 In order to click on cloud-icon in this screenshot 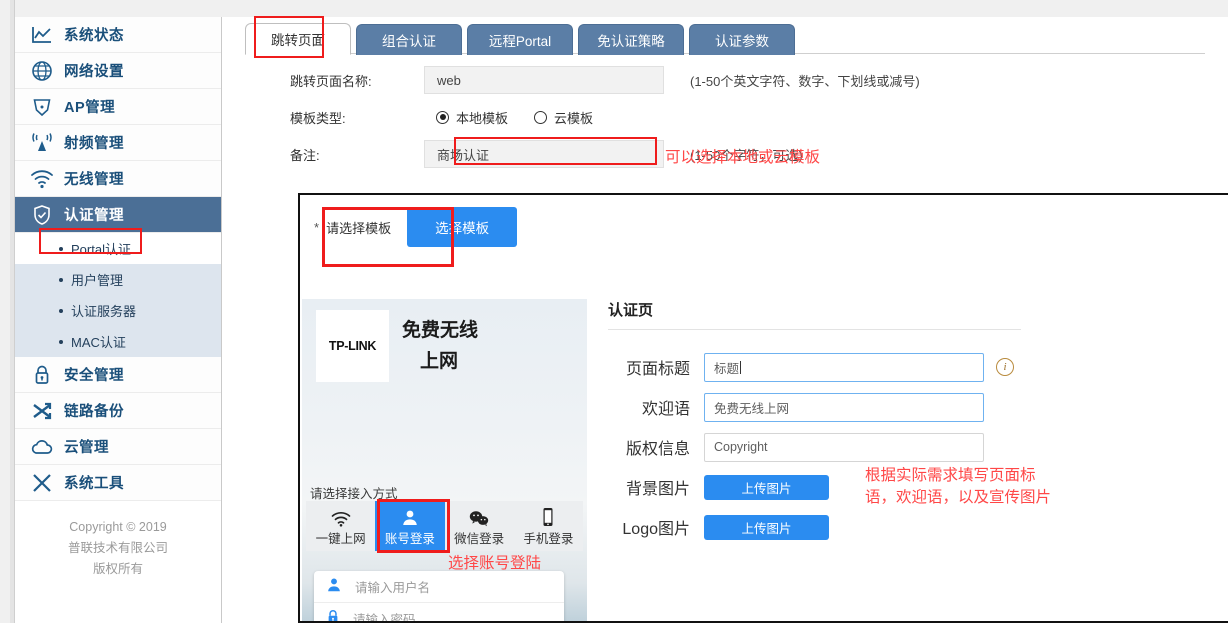, I will do `click(42, 447)`.